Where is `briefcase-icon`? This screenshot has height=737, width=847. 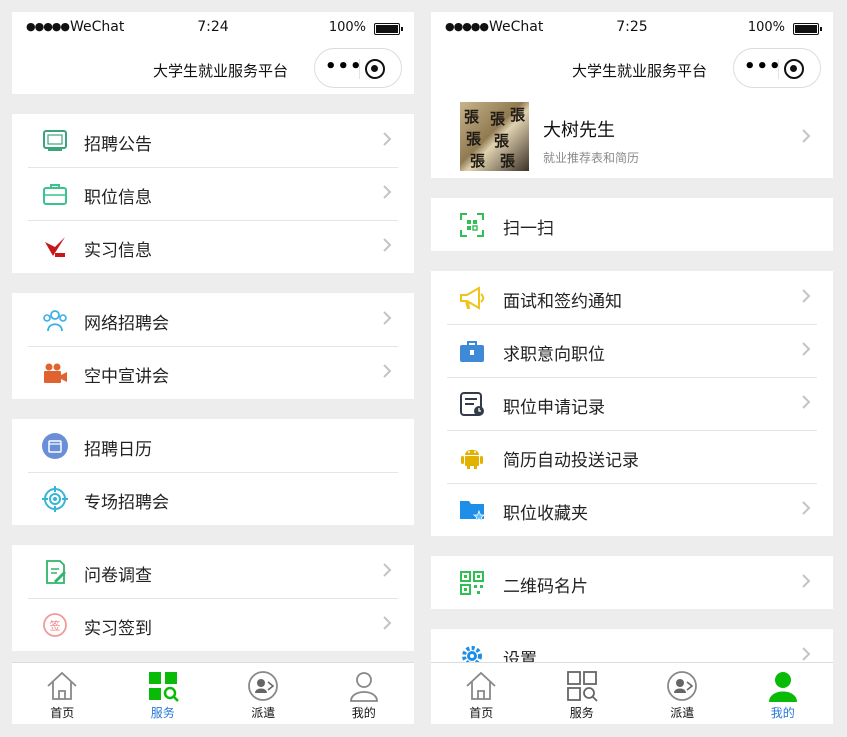
briefcase-icon is located at coordinates (55, 194).